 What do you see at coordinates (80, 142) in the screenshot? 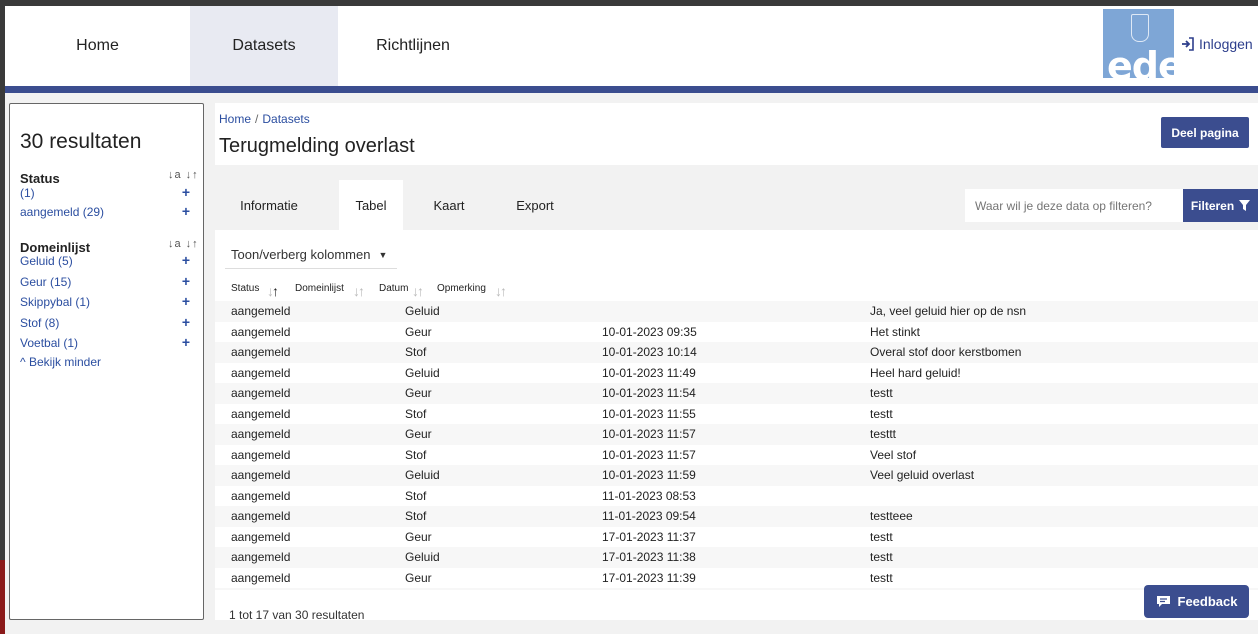
I see `results-count: 30 resultaten` at bounding box center [80, 142].